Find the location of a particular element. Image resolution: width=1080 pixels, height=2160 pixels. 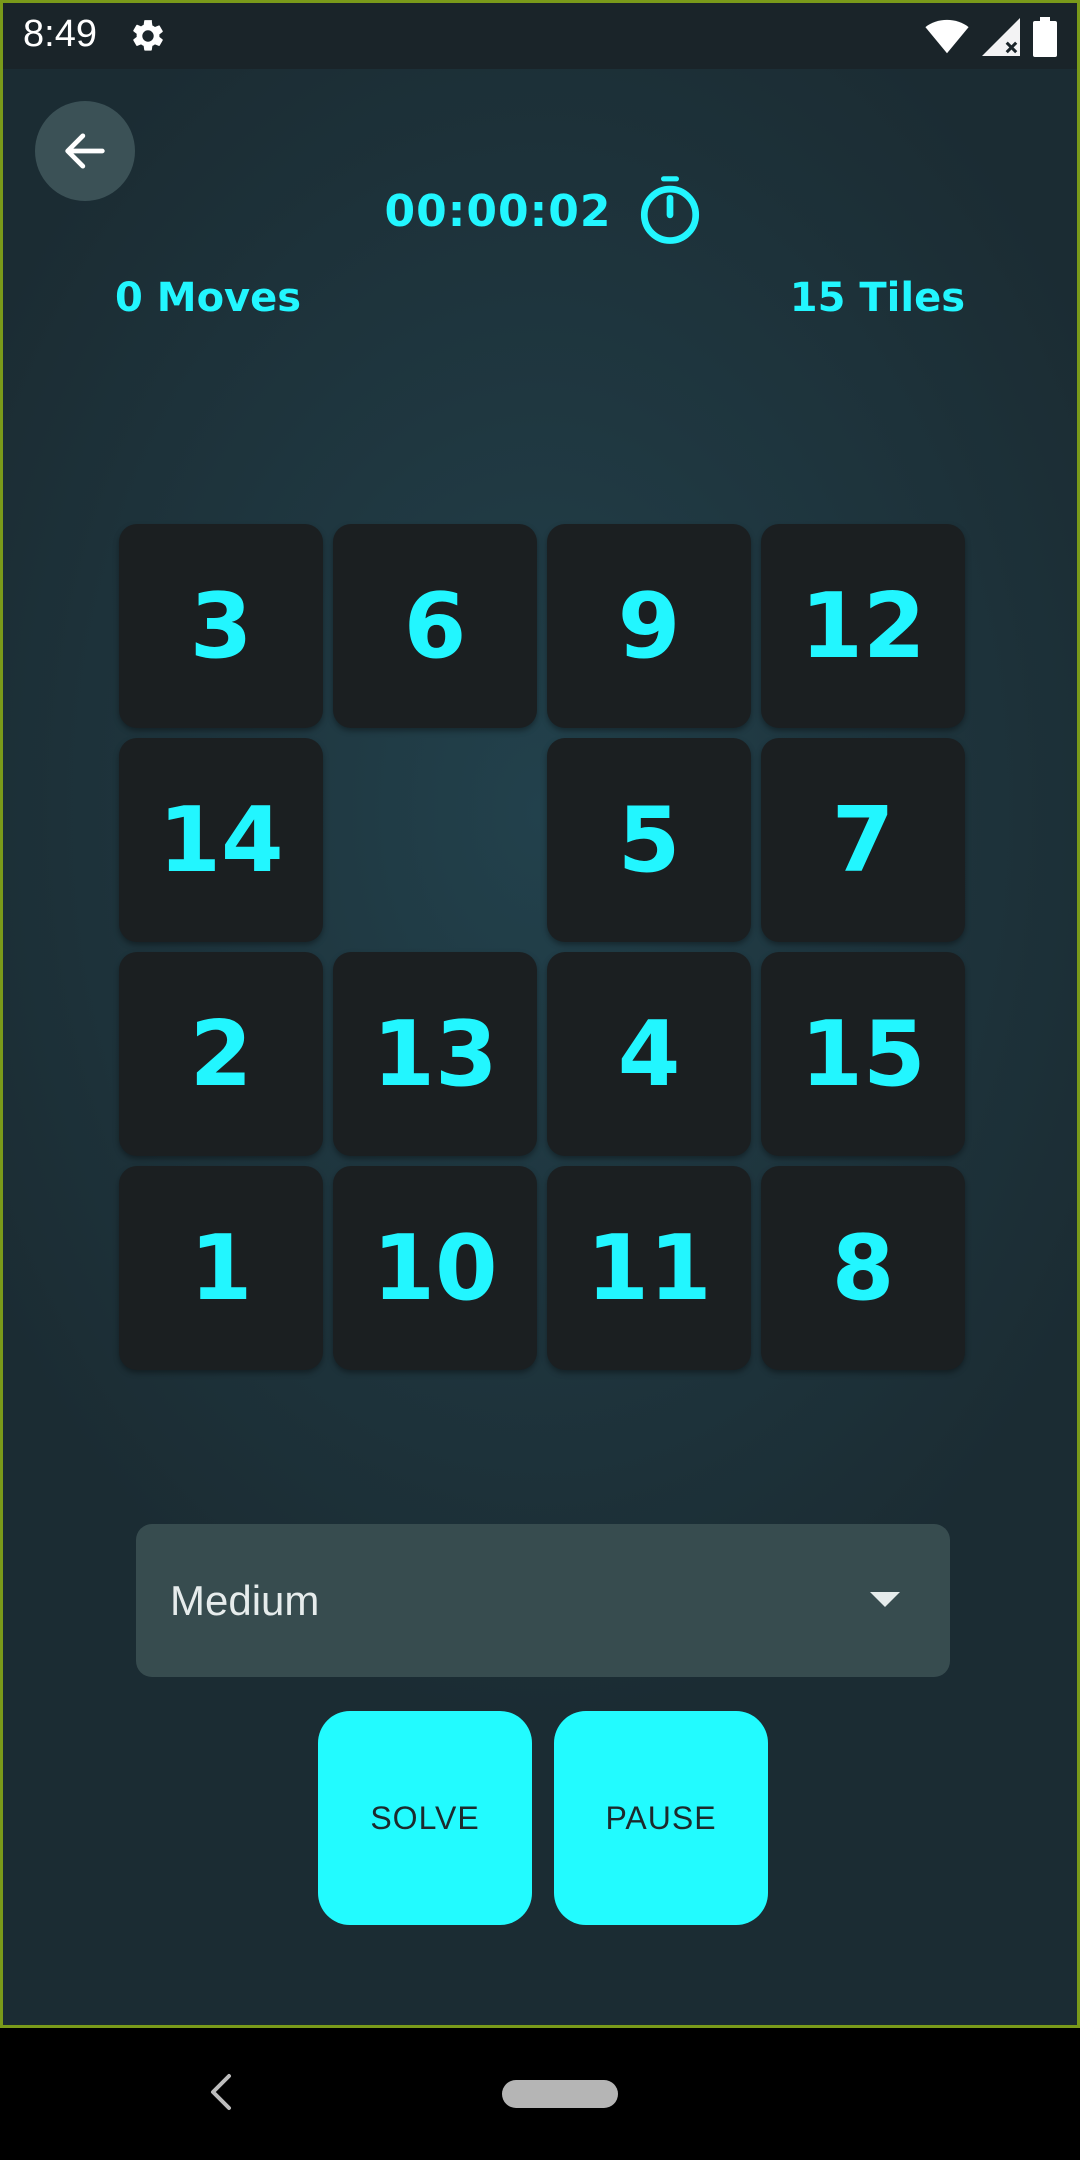

puzzle-tile: 5 is located at coordinates (649, 840).